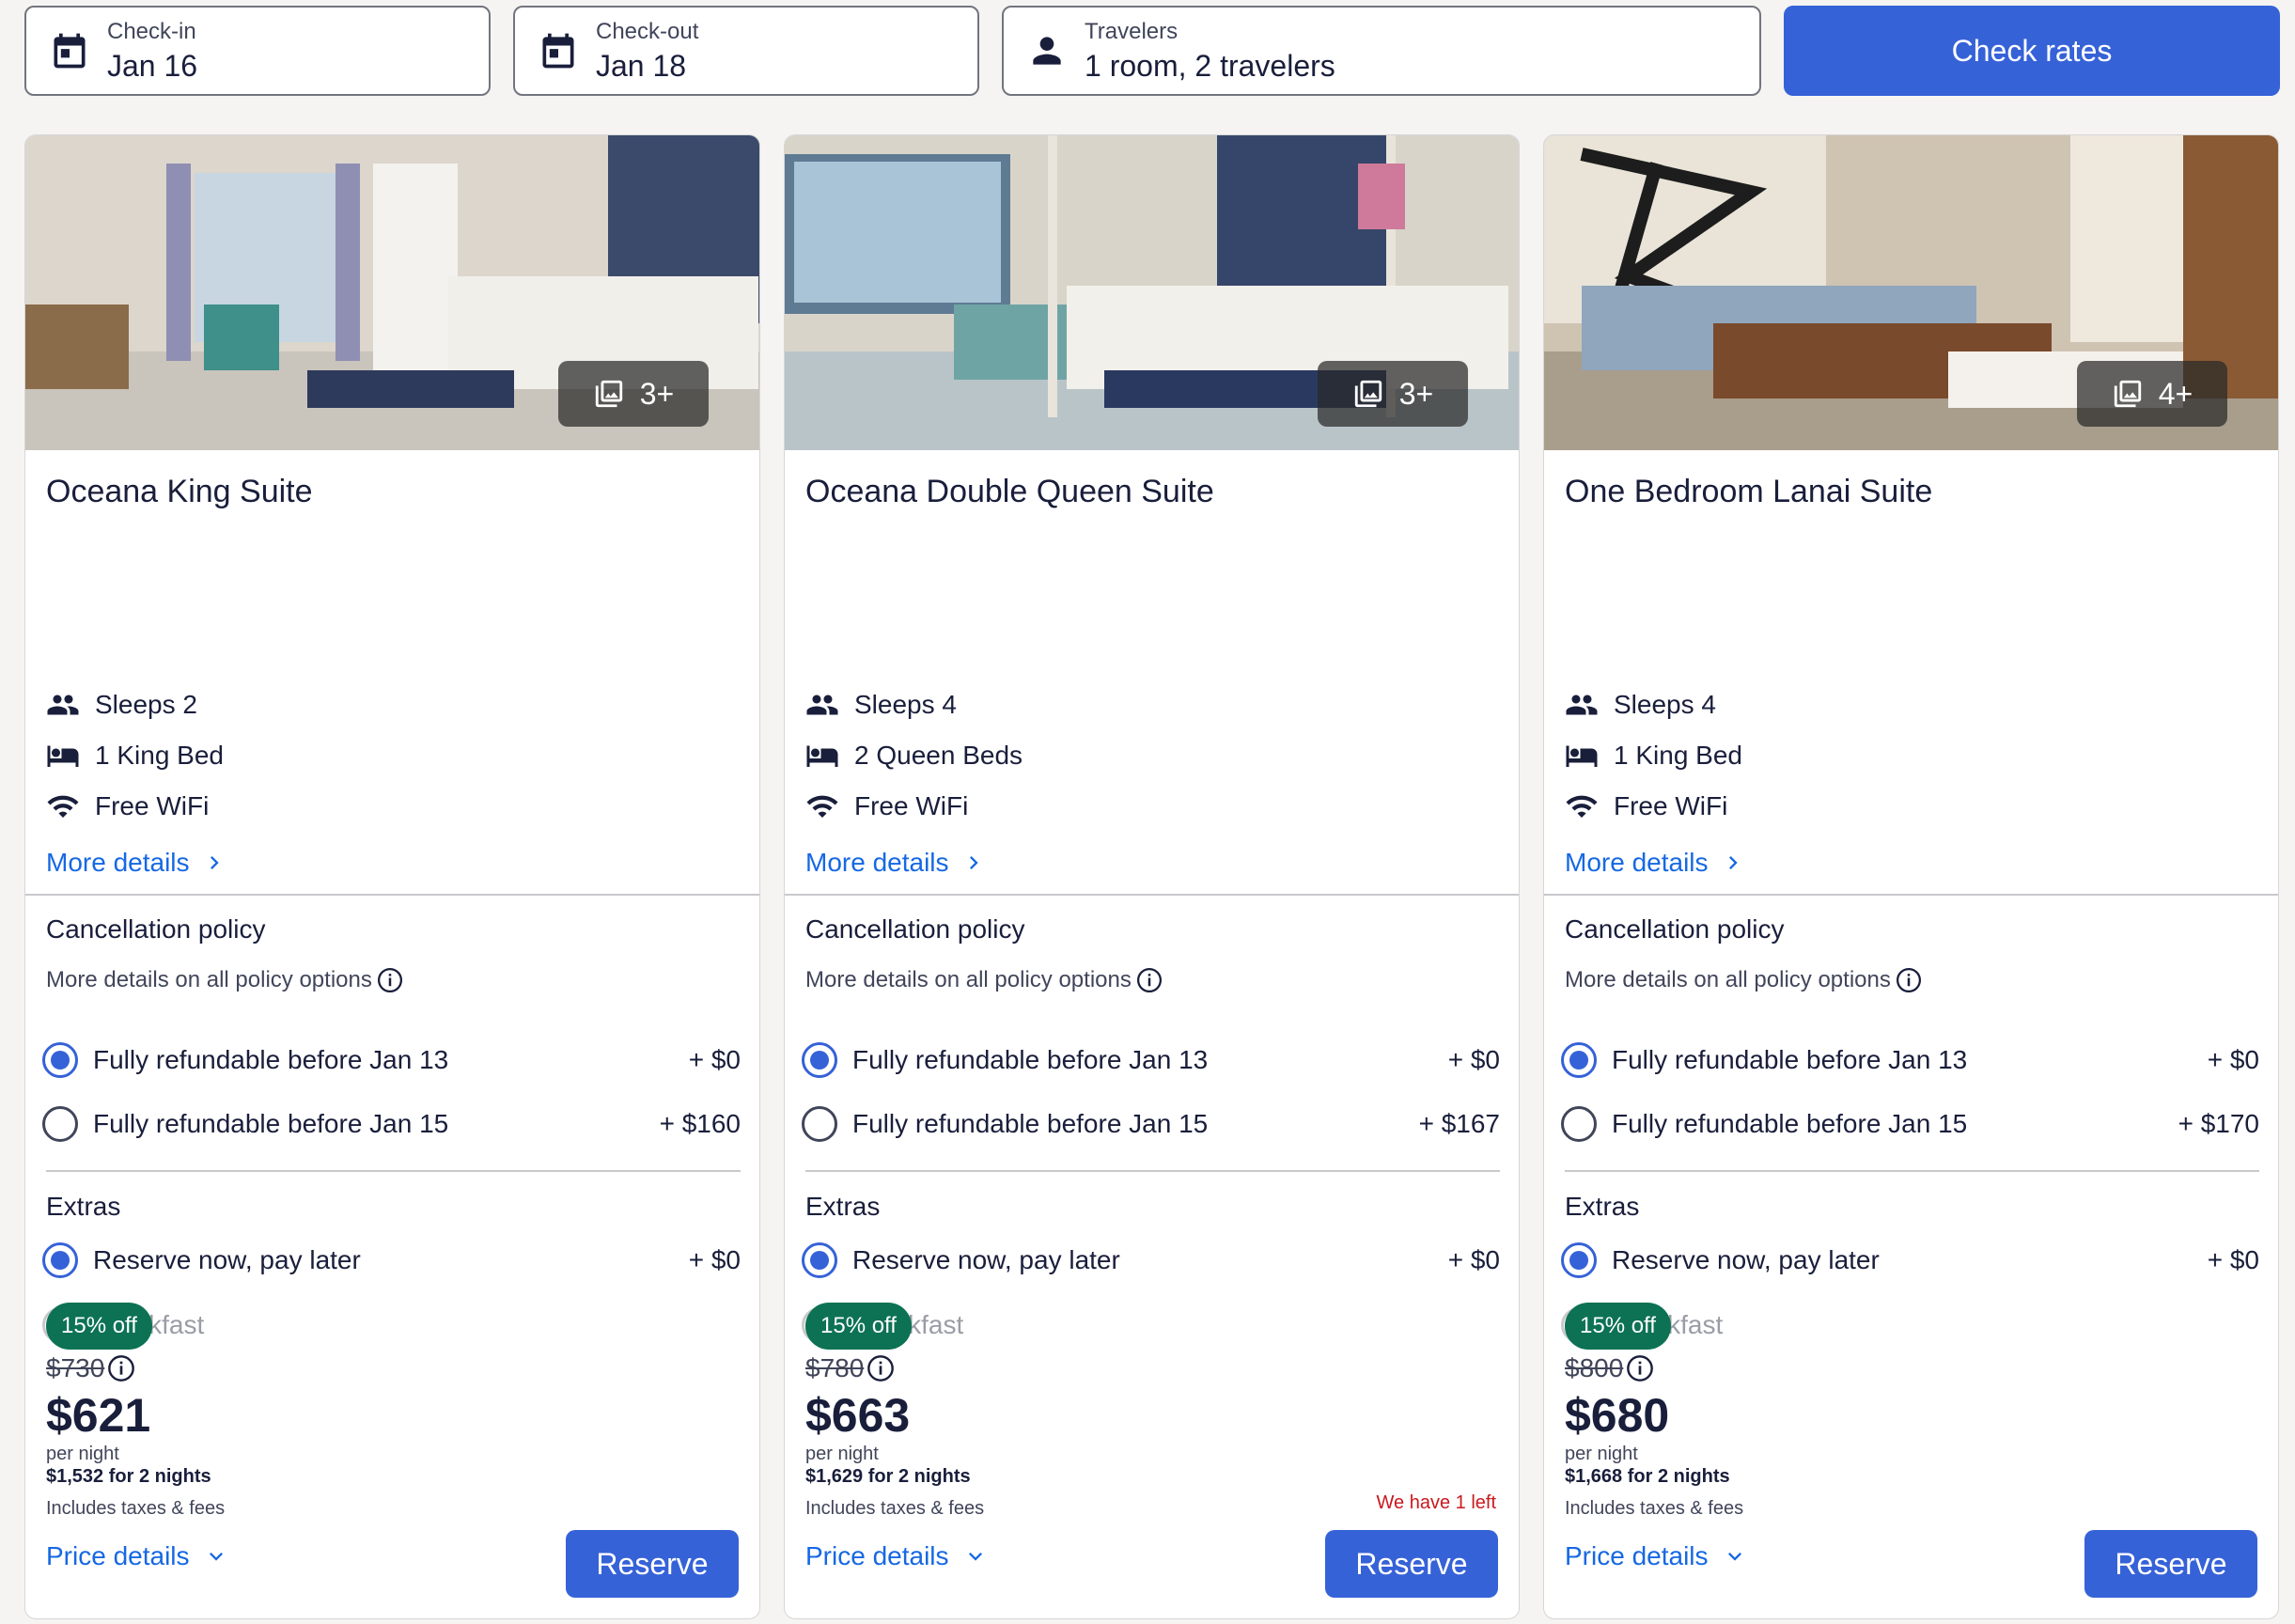 The image size is (2295, 1624). What do you see at coordinates (1381, 51) in the screenshot?
I see `travelers-field: Travelers 1 room, 2 travelers` at bounding box center [1381, 51].